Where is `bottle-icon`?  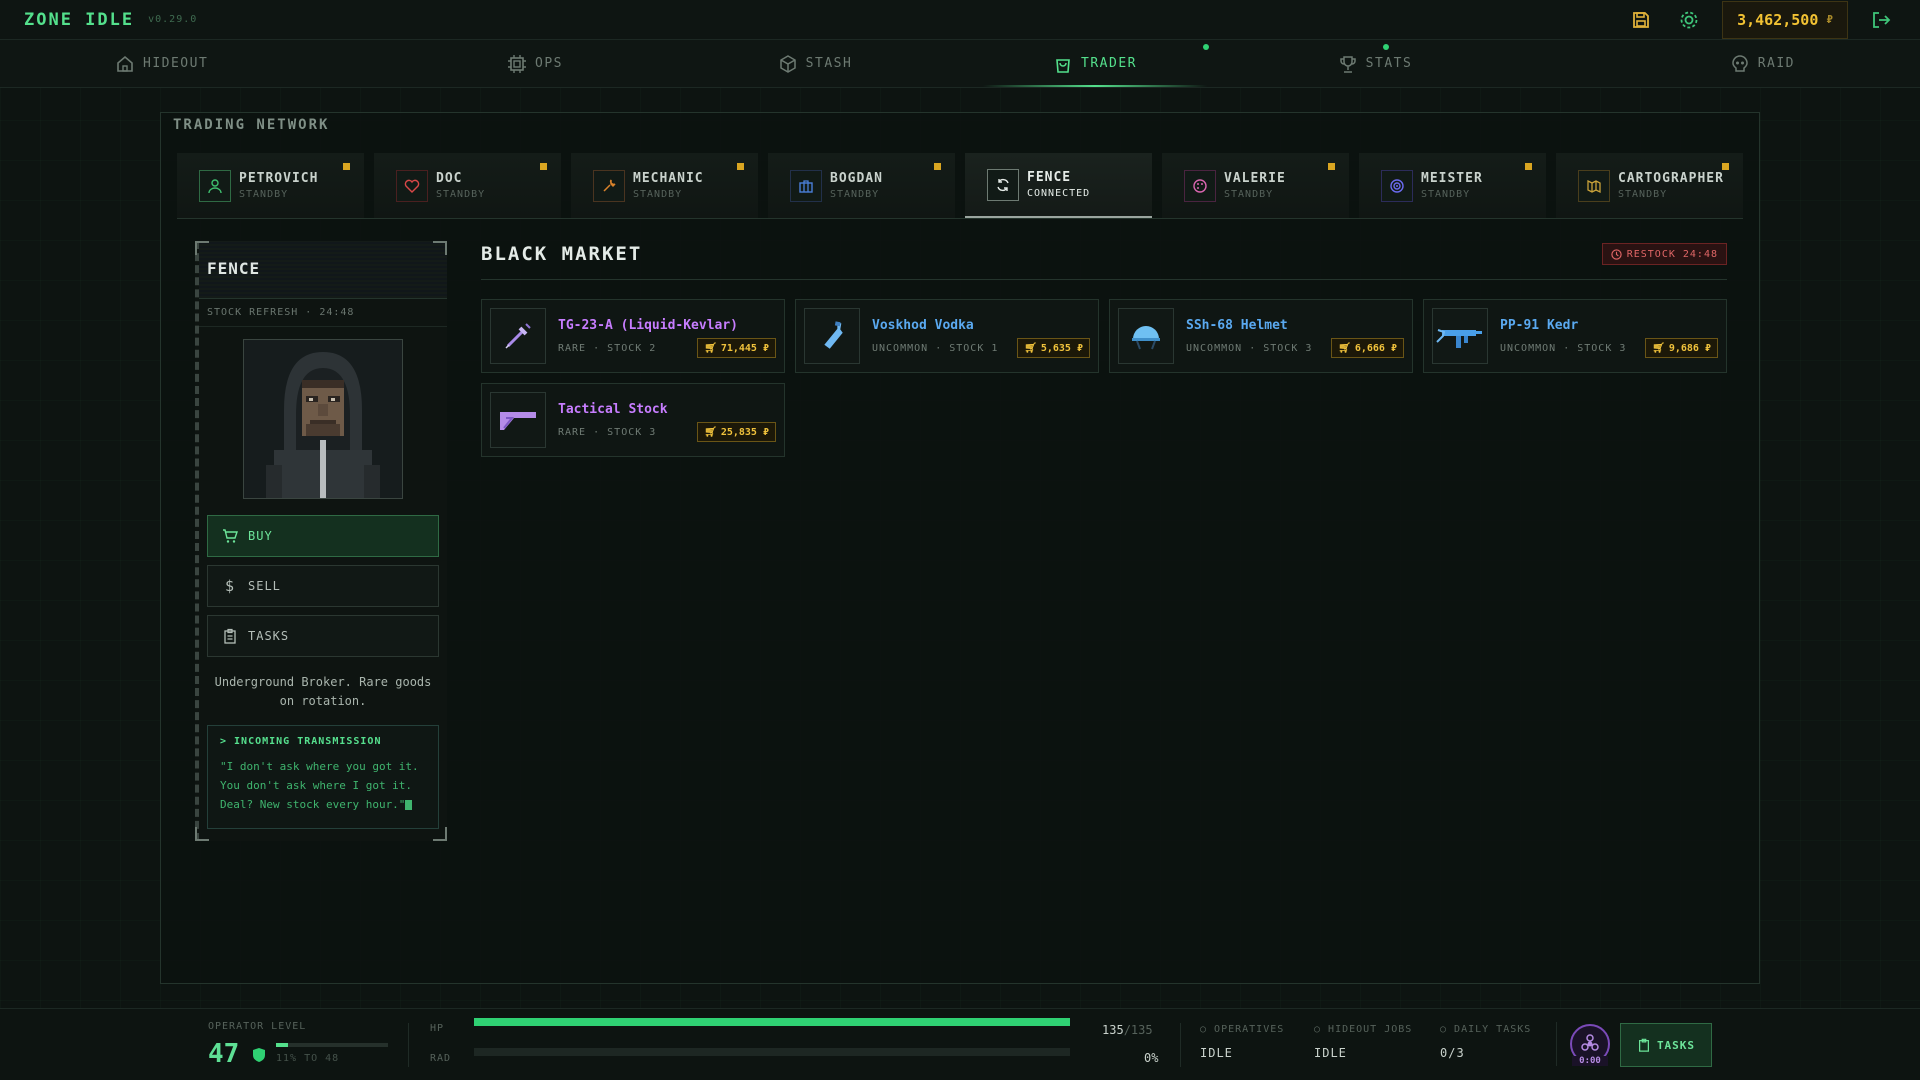 bottle-icon is located at coordinates (832, 336).